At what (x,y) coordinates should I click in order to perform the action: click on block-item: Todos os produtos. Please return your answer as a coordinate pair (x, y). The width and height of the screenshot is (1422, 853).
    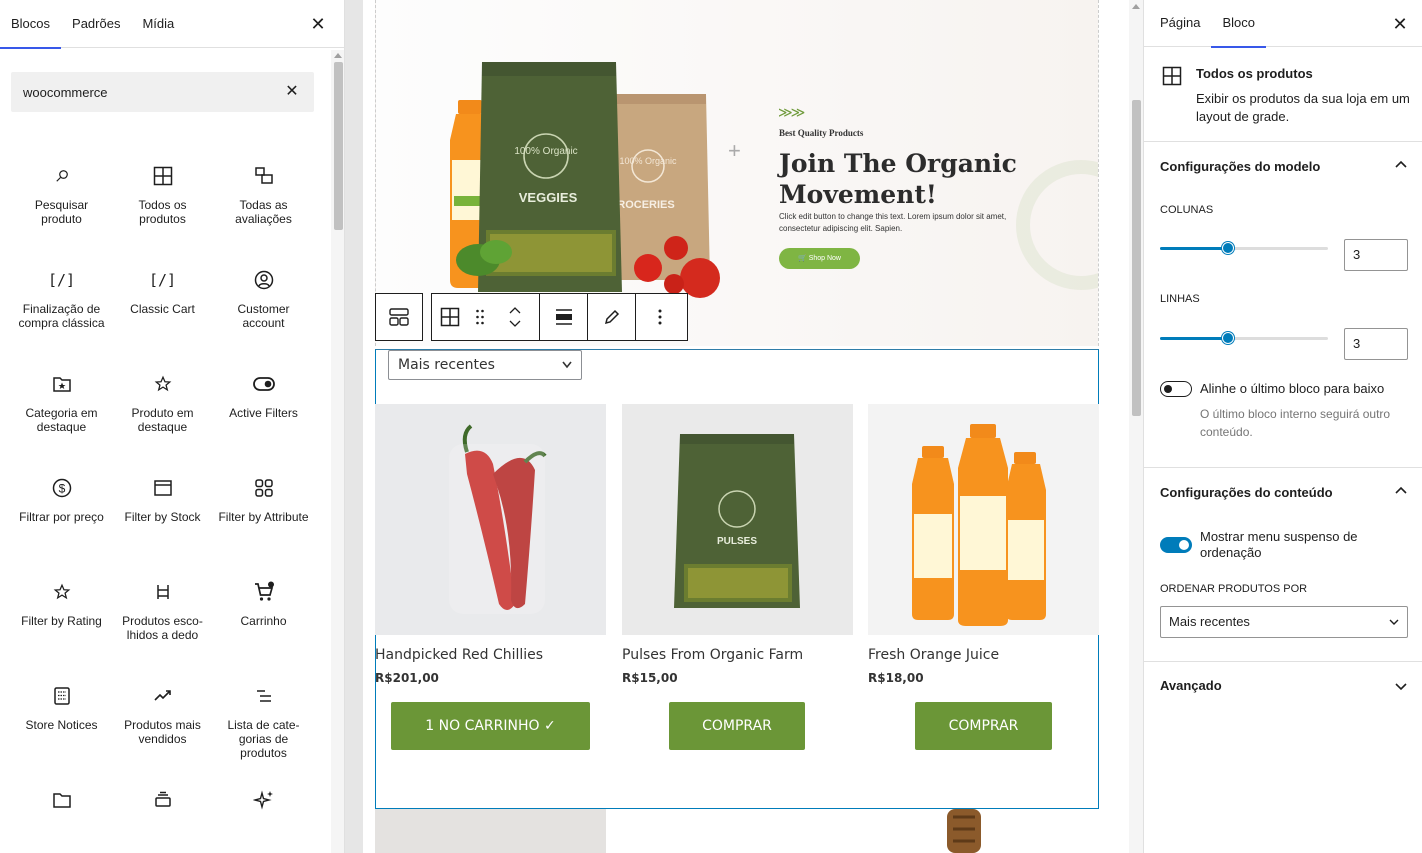
    Looking at the image, I should click on (162, 208).